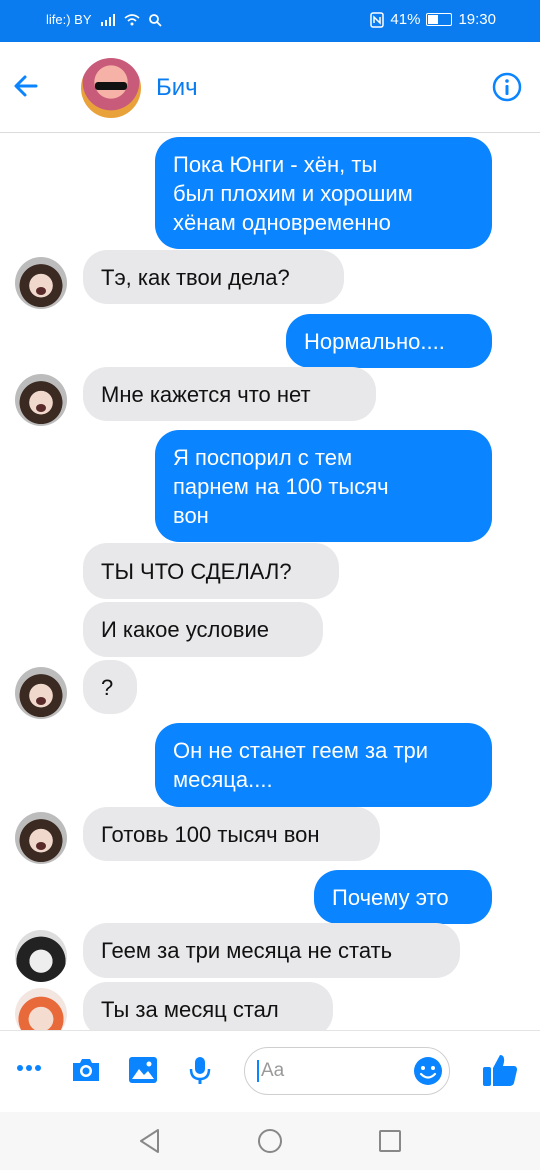 The width and height of the screenshot is (540, 1170). I want to click on message-incoming: Геем за три месяца не стать, so click(271, 950).